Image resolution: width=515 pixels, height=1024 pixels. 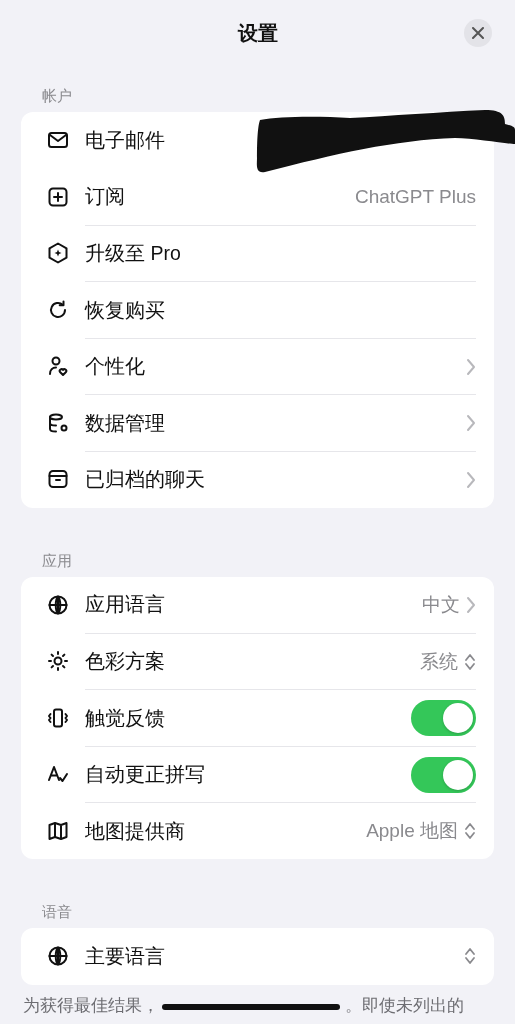 What do you see at coordinates (415, 196) in the screenshot?
I see `setting-value: ChatGPT Plus` at bounding box center [415, 196].